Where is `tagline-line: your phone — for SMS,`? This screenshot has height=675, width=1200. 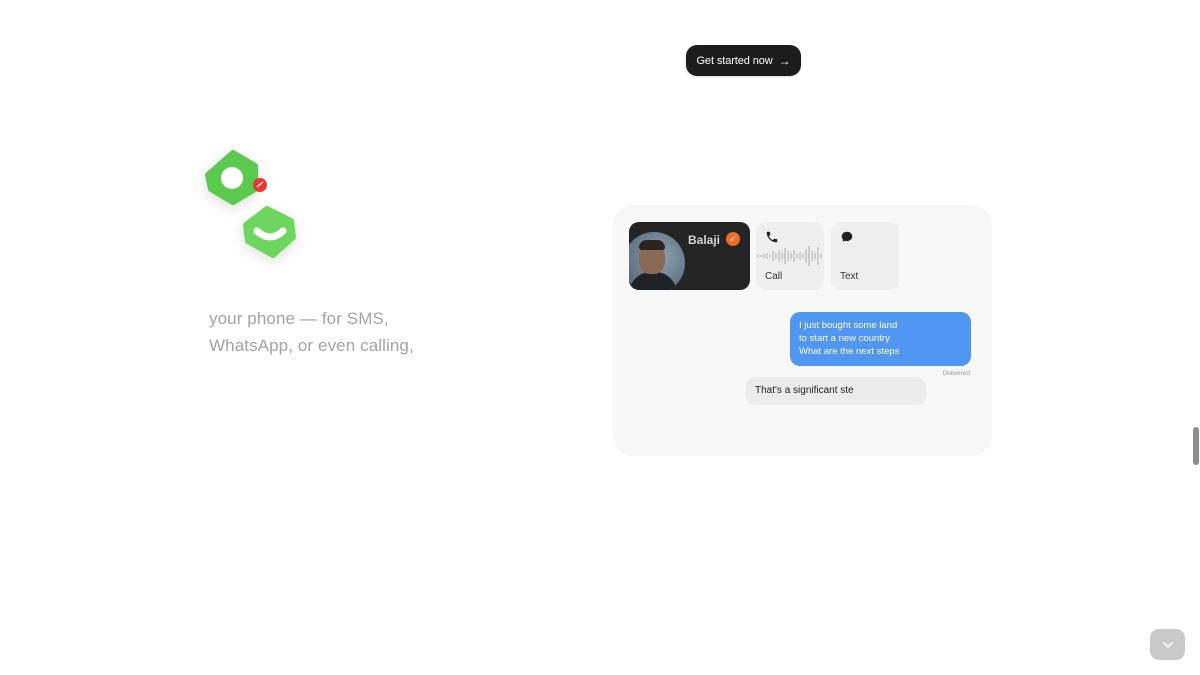
tagline-line: your phone — for SMS, is located at coordinates (299, 318).